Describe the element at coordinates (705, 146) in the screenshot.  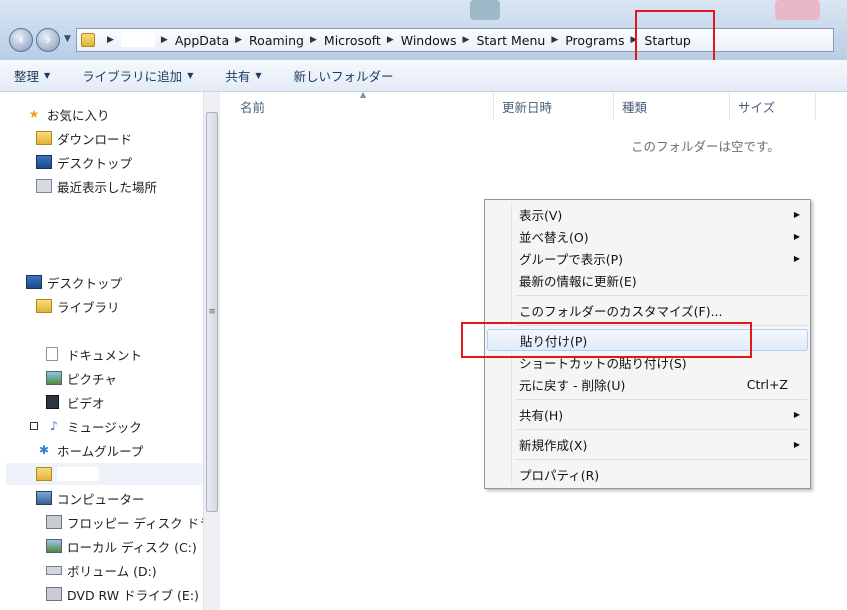
I see `empty-folder-message: このフォルダーは空です。` at that location.